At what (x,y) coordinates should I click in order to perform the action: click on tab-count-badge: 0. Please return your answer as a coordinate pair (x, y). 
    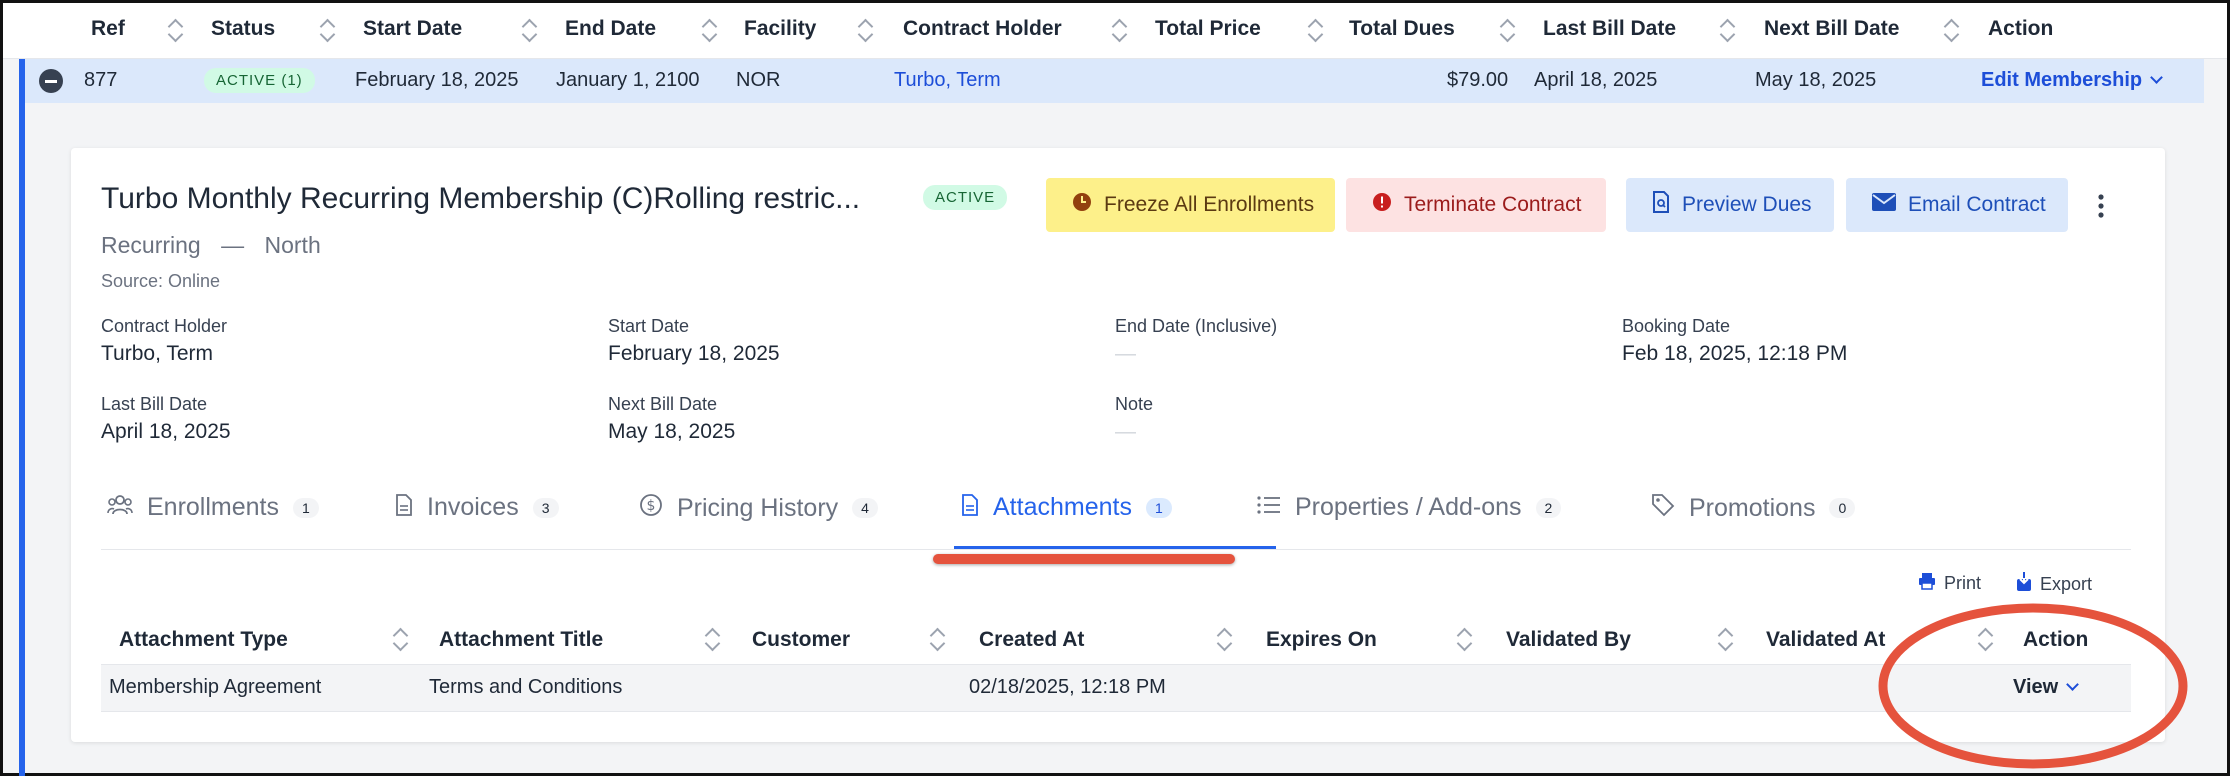
    Looking at the image, I should click on (1842, 508).